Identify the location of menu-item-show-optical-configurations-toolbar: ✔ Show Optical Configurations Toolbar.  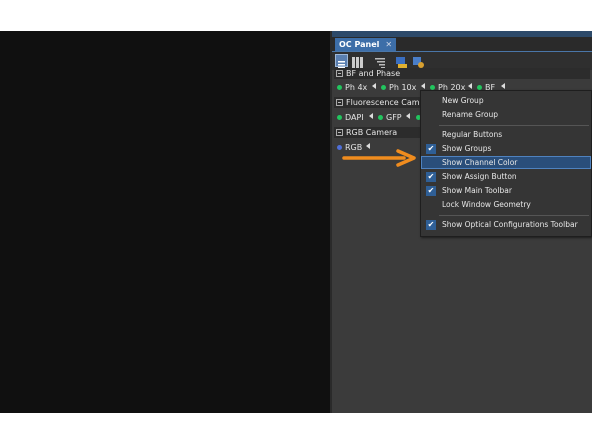
(506, 225).